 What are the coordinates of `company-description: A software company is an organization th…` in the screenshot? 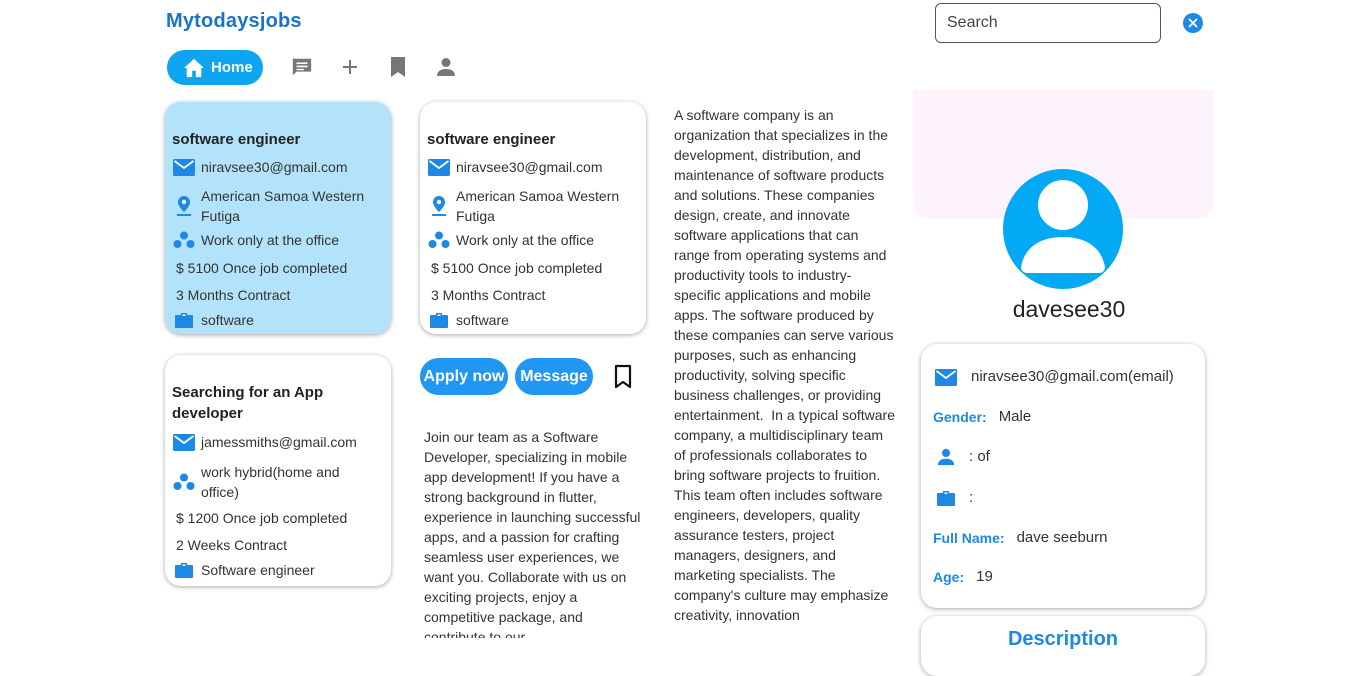 It's located at (784, 365).